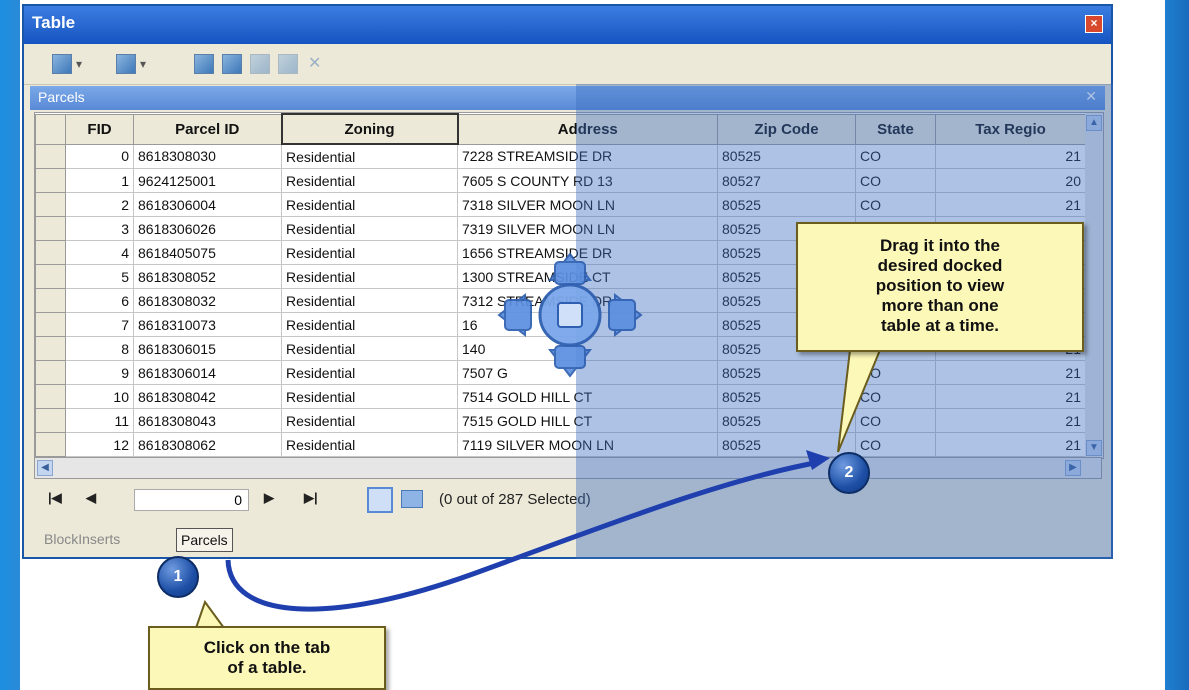 The image size is (1189, 690). I want to click on callout-text: Click on the tab, so click(267, 647).